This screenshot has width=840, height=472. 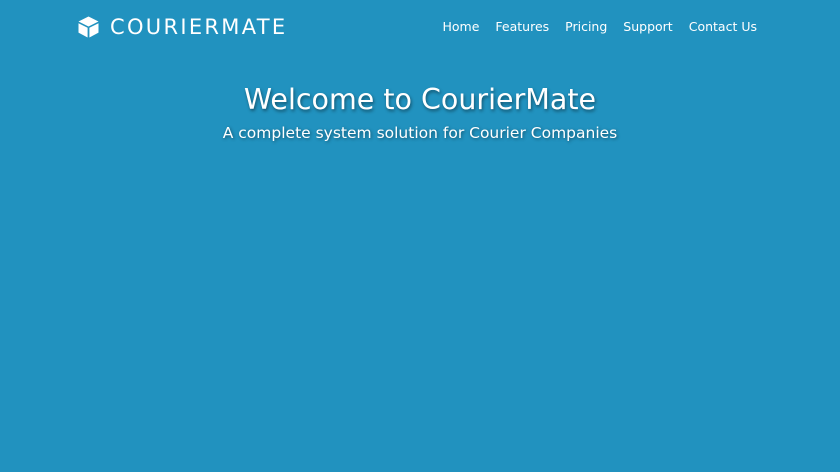 I want to click on nav-link-home: Home, so click(x=460, y=27).